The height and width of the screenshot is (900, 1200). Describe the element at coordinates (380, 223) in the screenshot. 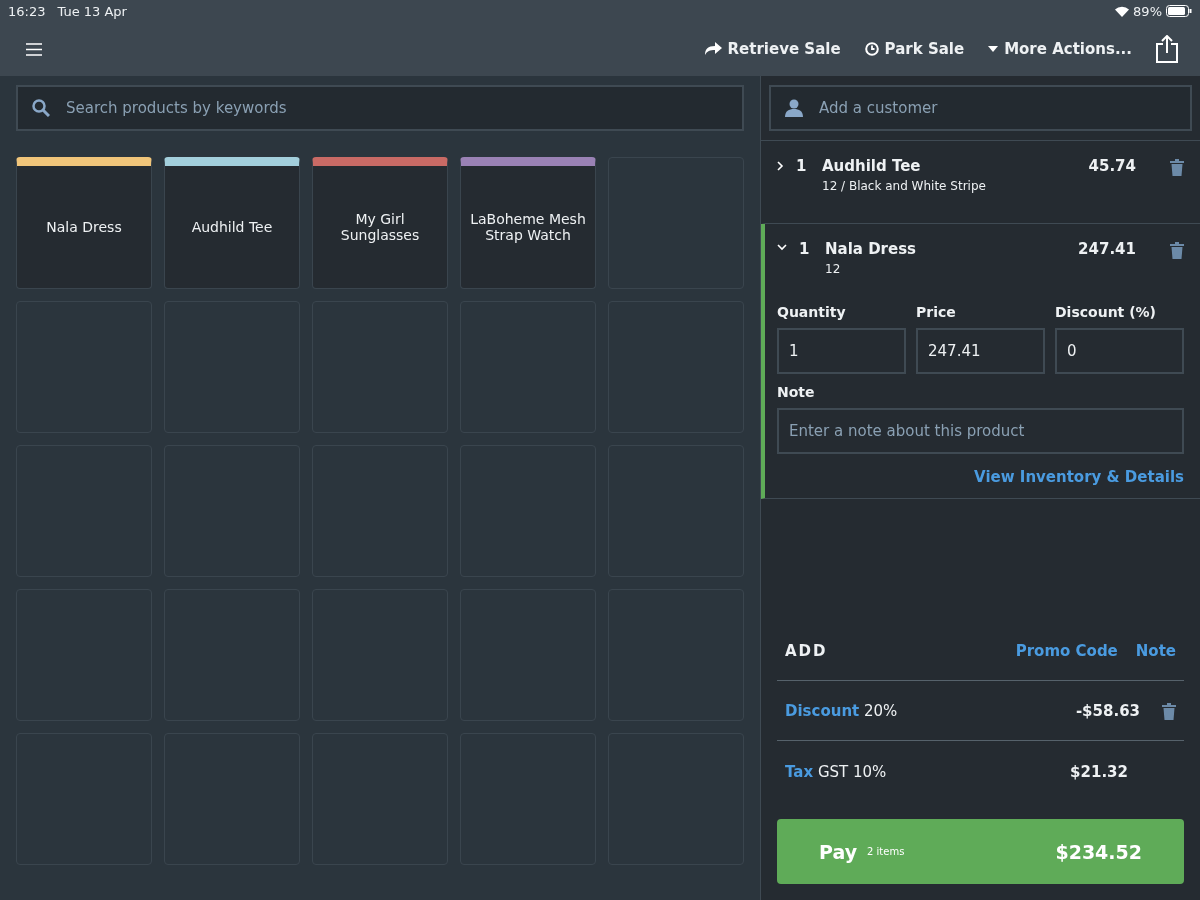

I see `product-tile: My Girl Sunglasses` at that location.